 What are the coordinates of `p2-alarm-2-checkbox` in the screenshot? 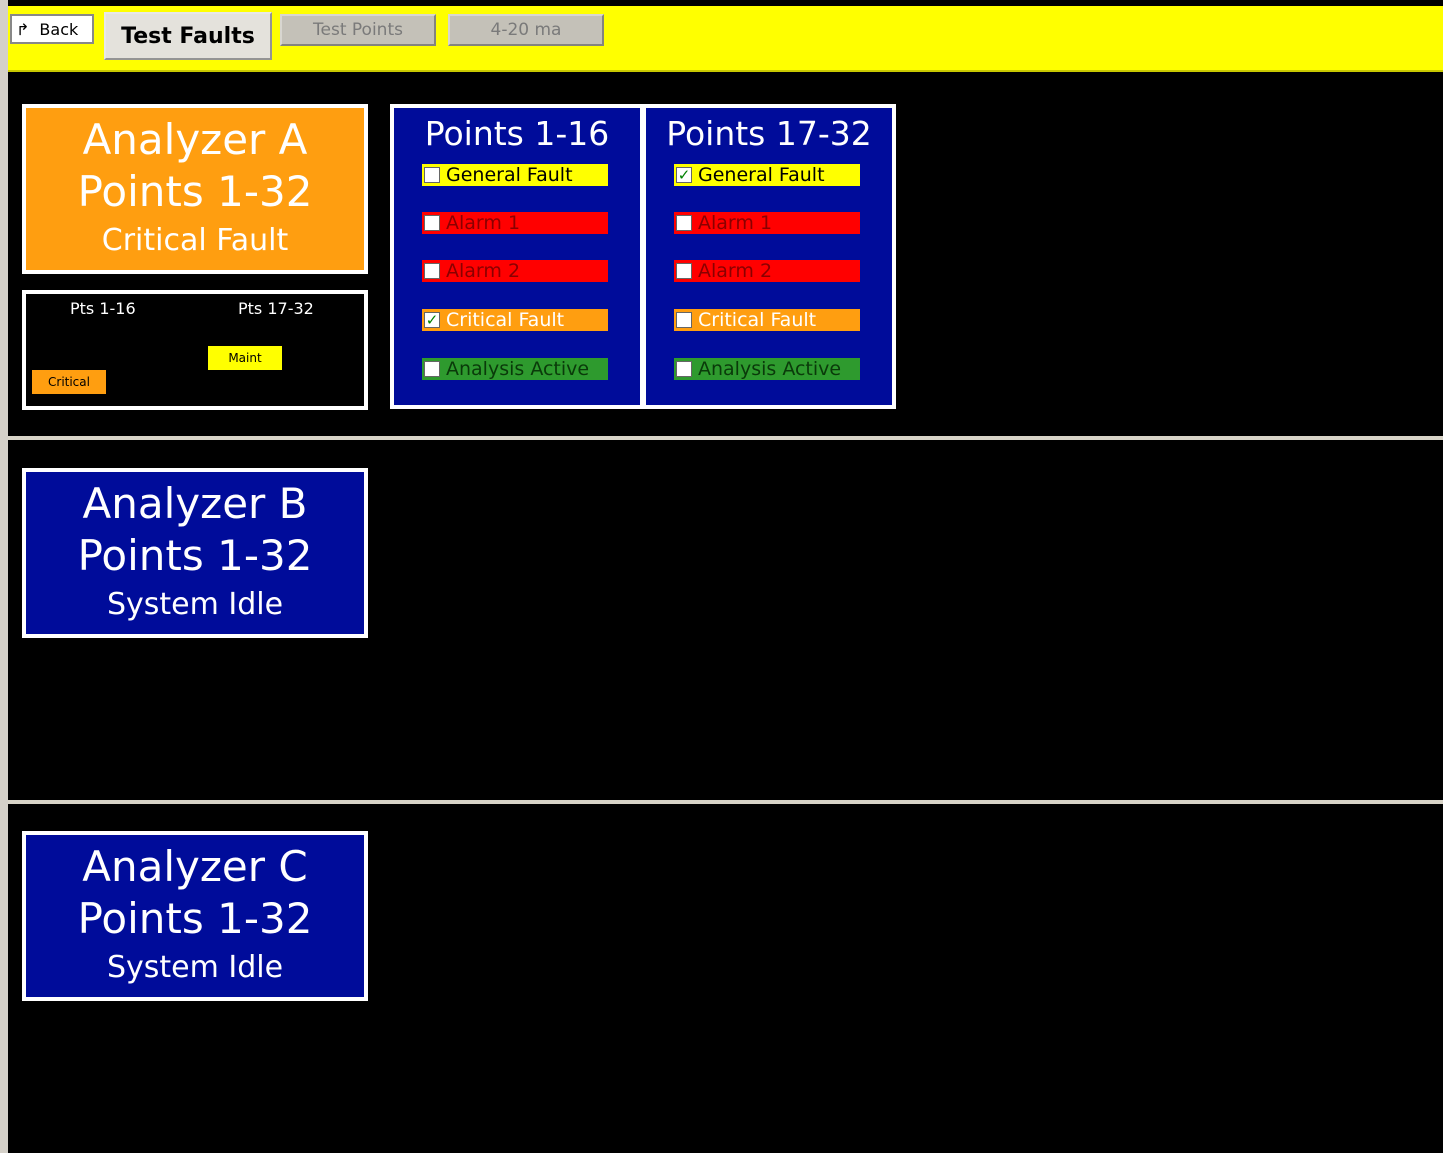 It's located at (684, 271).